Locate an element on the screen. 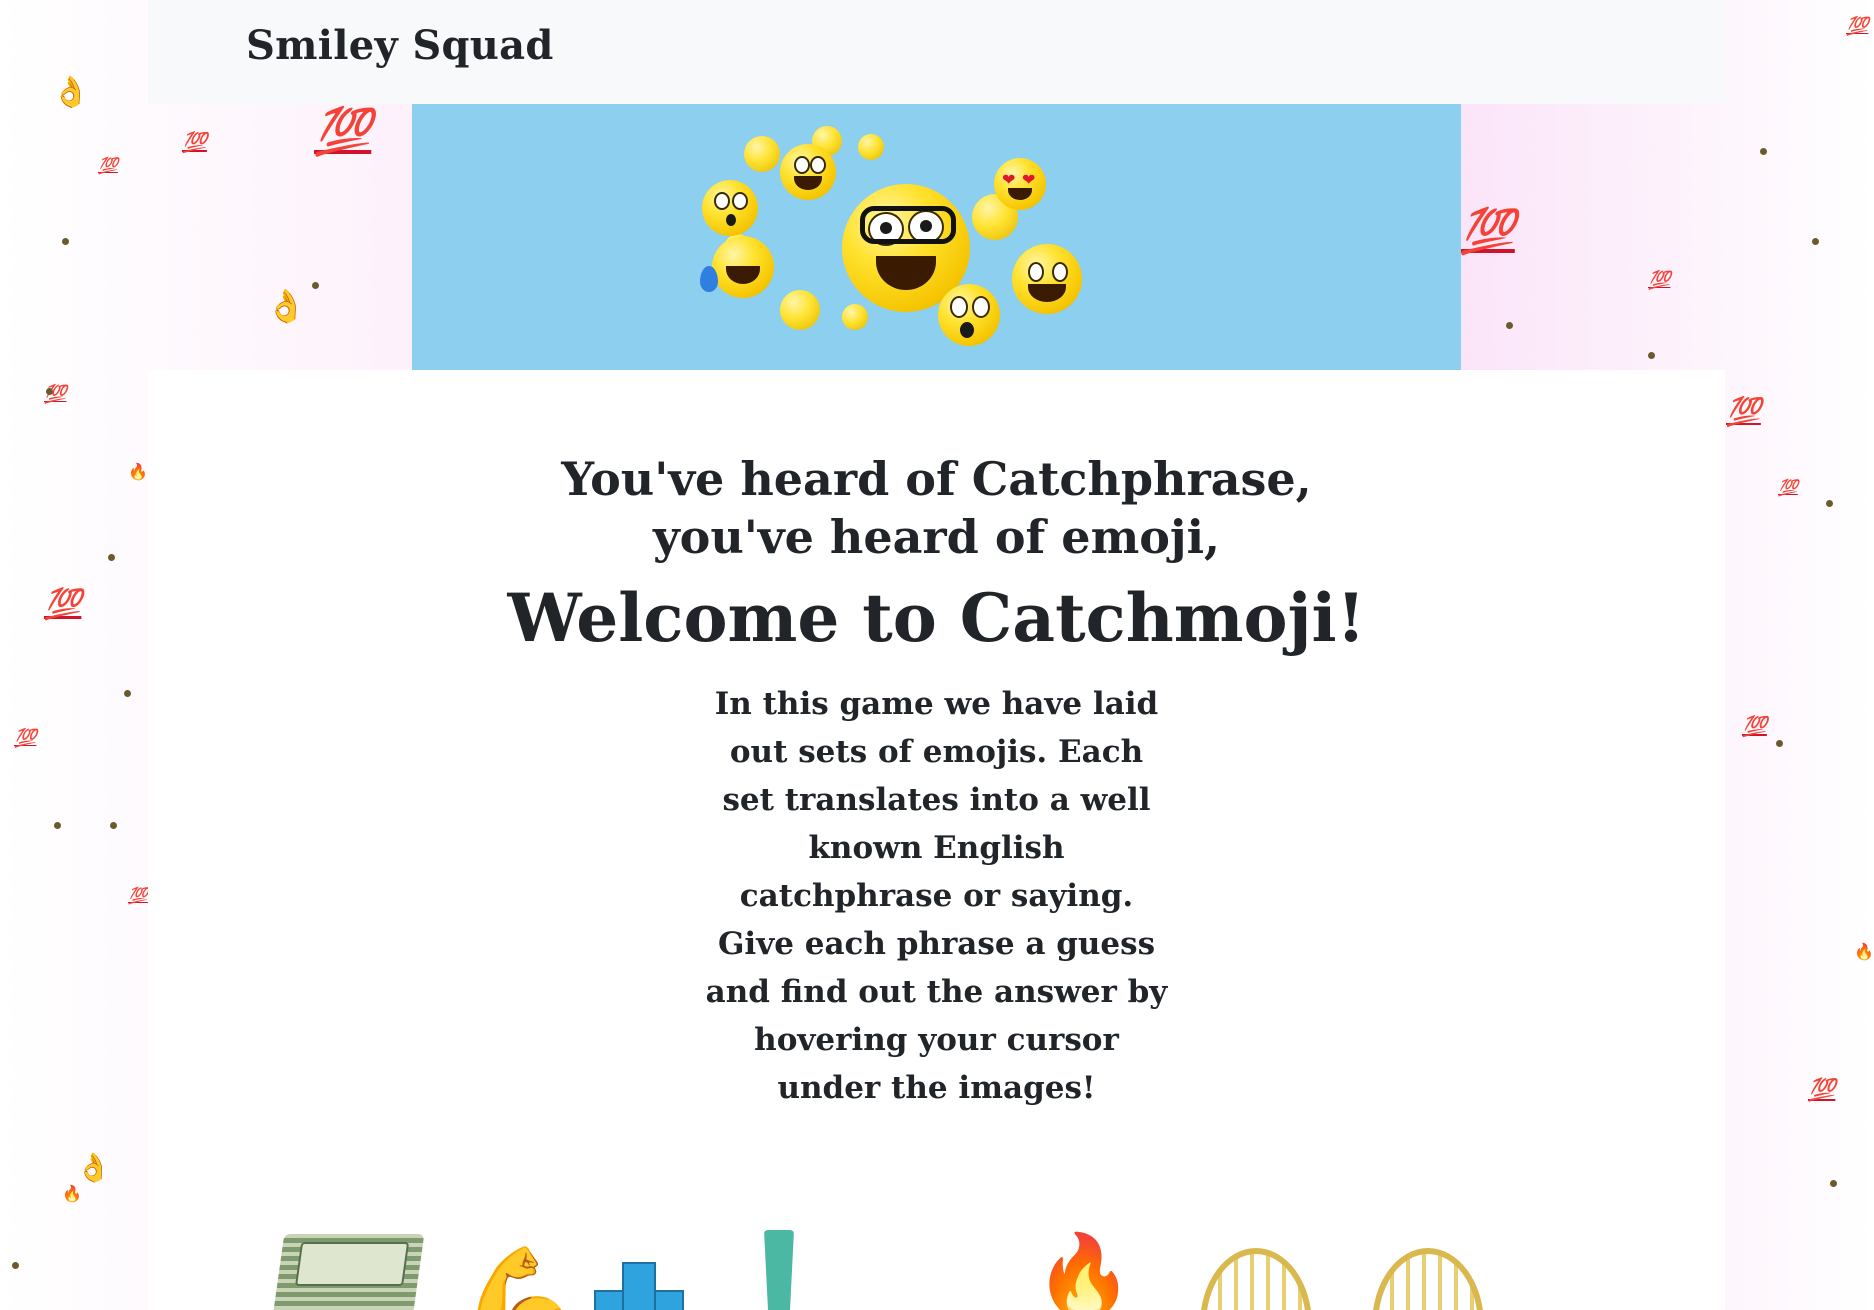 This screenshot has height=1310, width=1874. money-icon is located at coordinates (348, 1272).